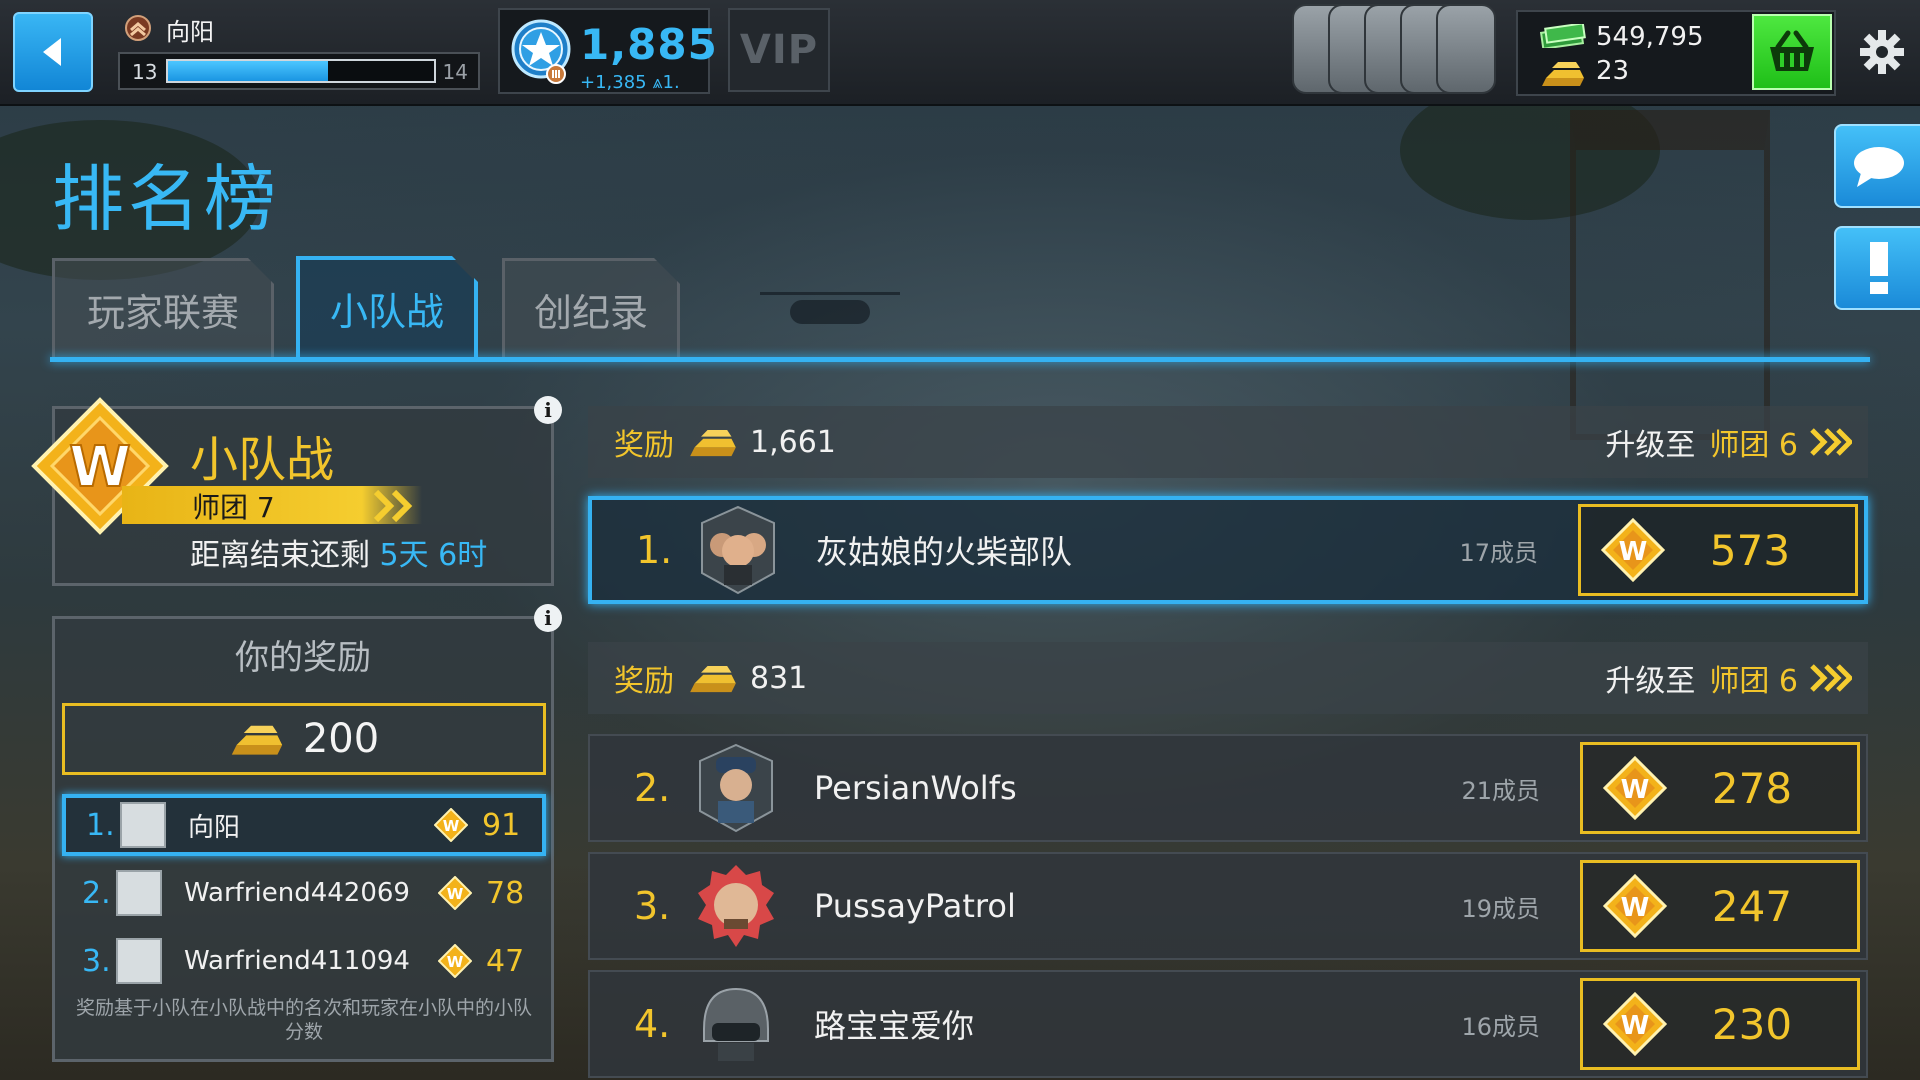 This screenshot has width=1920, height=1080. What do you see at coordinates (233, 507) in the screenshot?
I see `division-label: 师团 7` at bounding box center [233, 507].